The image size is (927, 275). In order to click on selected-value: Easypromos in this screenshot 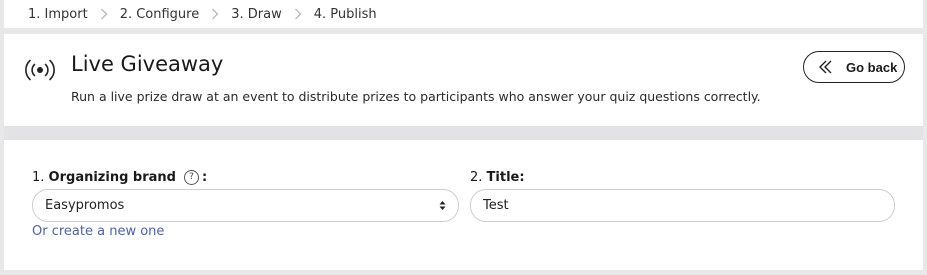, I will do `click(85, 205)`.